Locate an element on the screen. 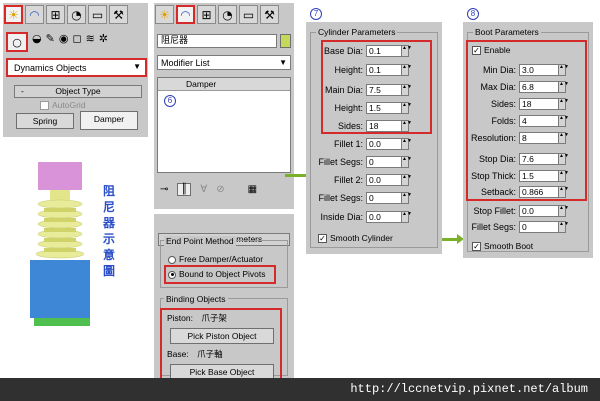 The width and height of the screenshot is (600, 401). object-type-rollout-header: - Object Type is located at coordinates (78, 91).